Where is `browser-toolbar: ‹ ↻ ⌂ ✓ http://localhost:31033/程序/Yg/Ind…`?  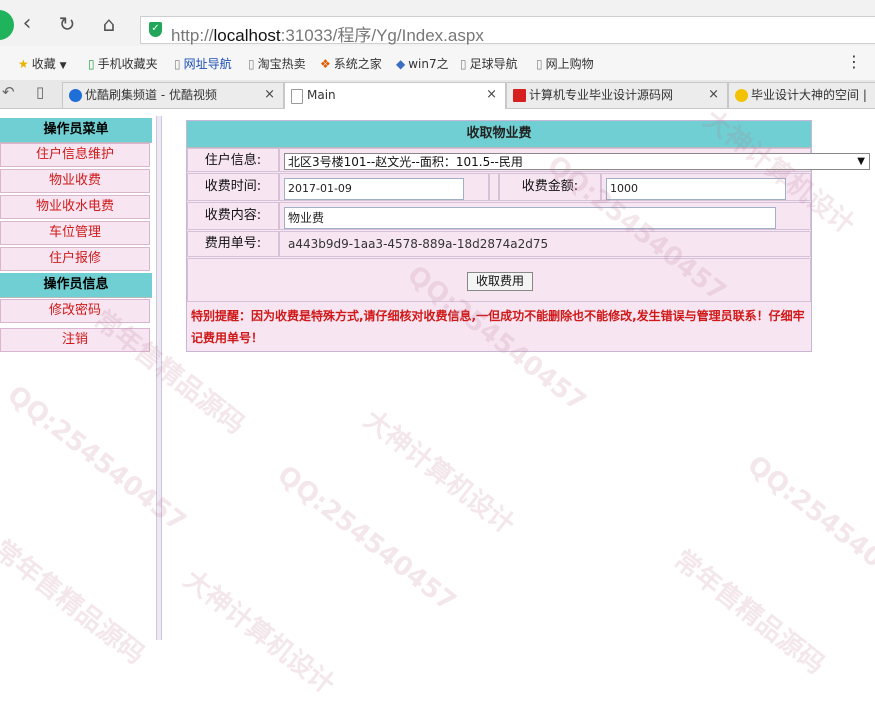 browser-toolbar: ‹ ↻ ⌂ ✓ http://localhost:31033/程序/Yg/Ind… is located at coordinates (437, 23).